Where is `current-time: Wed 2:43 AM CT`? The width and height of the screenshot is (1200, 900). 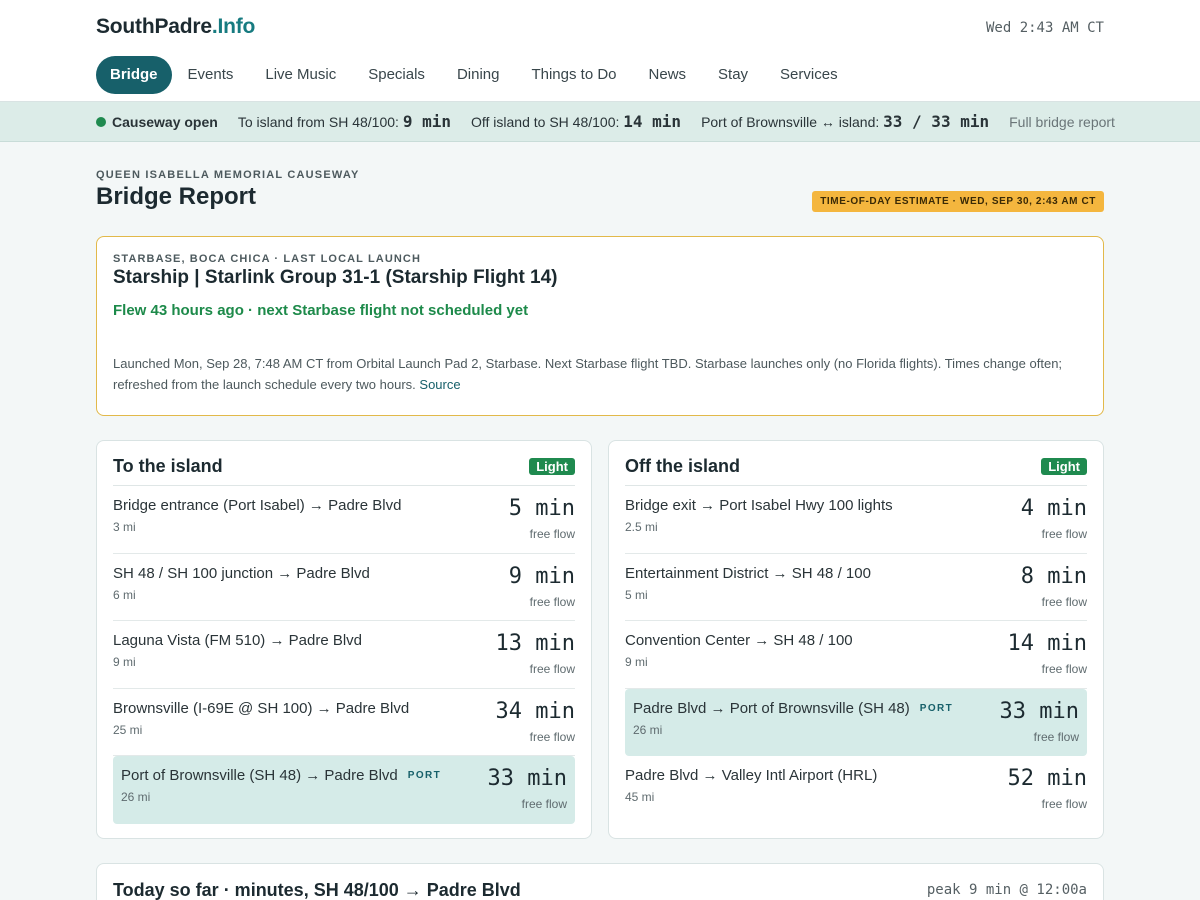 current-time: Wed 2:43 AM CT is located at coordinates (1044, 28).